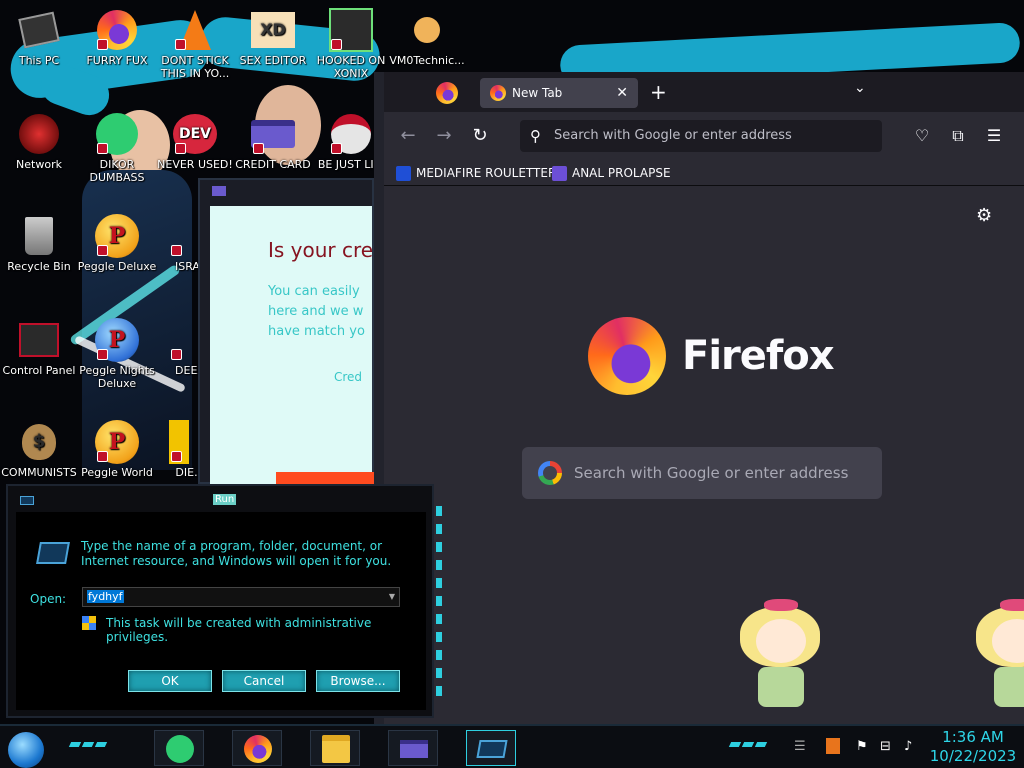 The image size is (1024, 768). Describe the element at coordinates (241, 597) in the screenshot. I see `open-combobox: fydhyf ▼` at that location.